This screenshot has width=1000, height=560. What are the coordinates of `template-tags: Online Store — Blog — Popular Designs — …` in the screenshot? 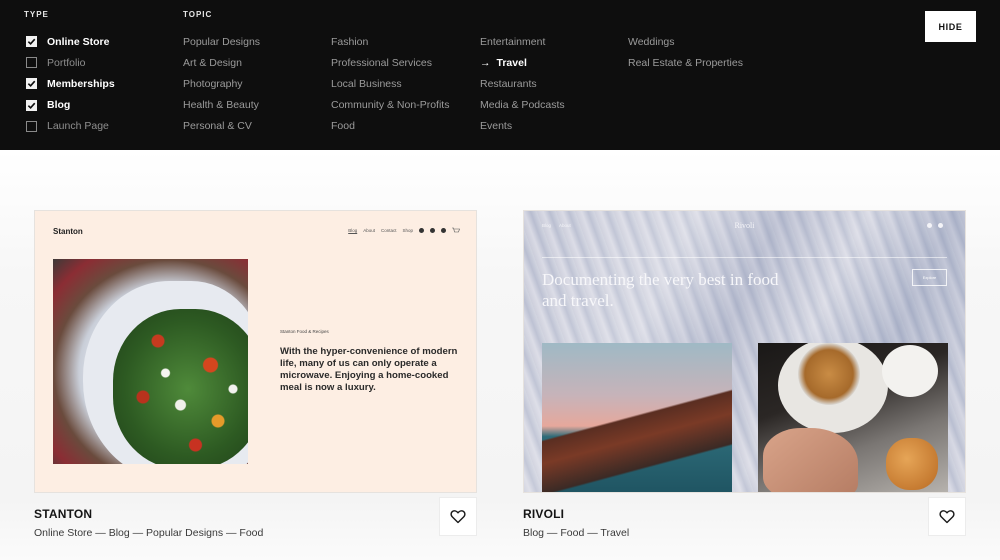 It's located at (149, 533).